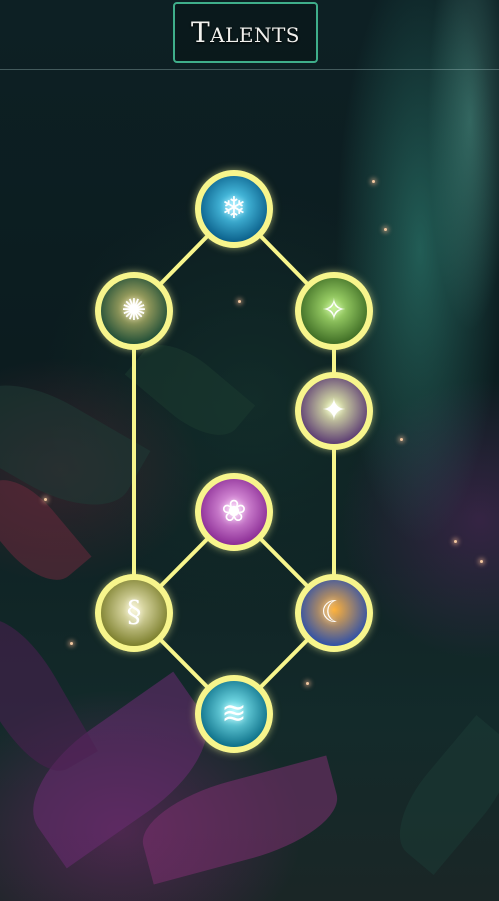 The image size is (499, 901). I want to click on talent-node-frost: ❄, so click(234, 209).